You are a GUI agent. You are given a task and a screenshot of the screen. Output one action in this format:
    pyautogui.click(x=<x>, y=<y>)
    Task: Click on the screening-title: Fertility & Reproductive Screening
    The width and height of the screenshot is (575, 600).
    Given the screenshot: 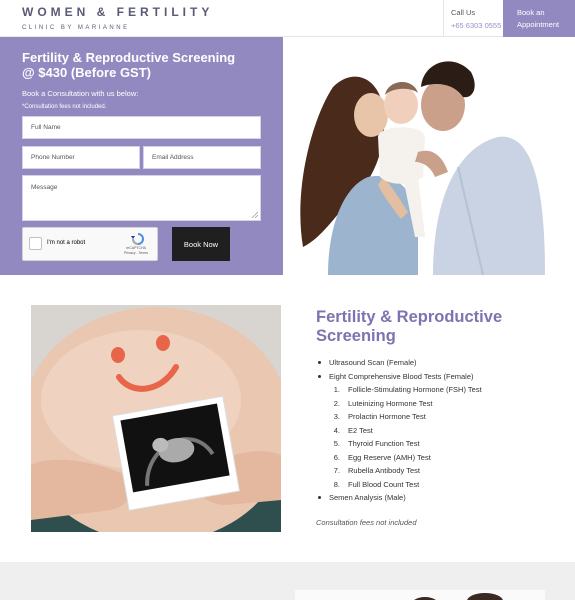 What is the action you would take?
    pyautogui.click(x=409, y=327)
    